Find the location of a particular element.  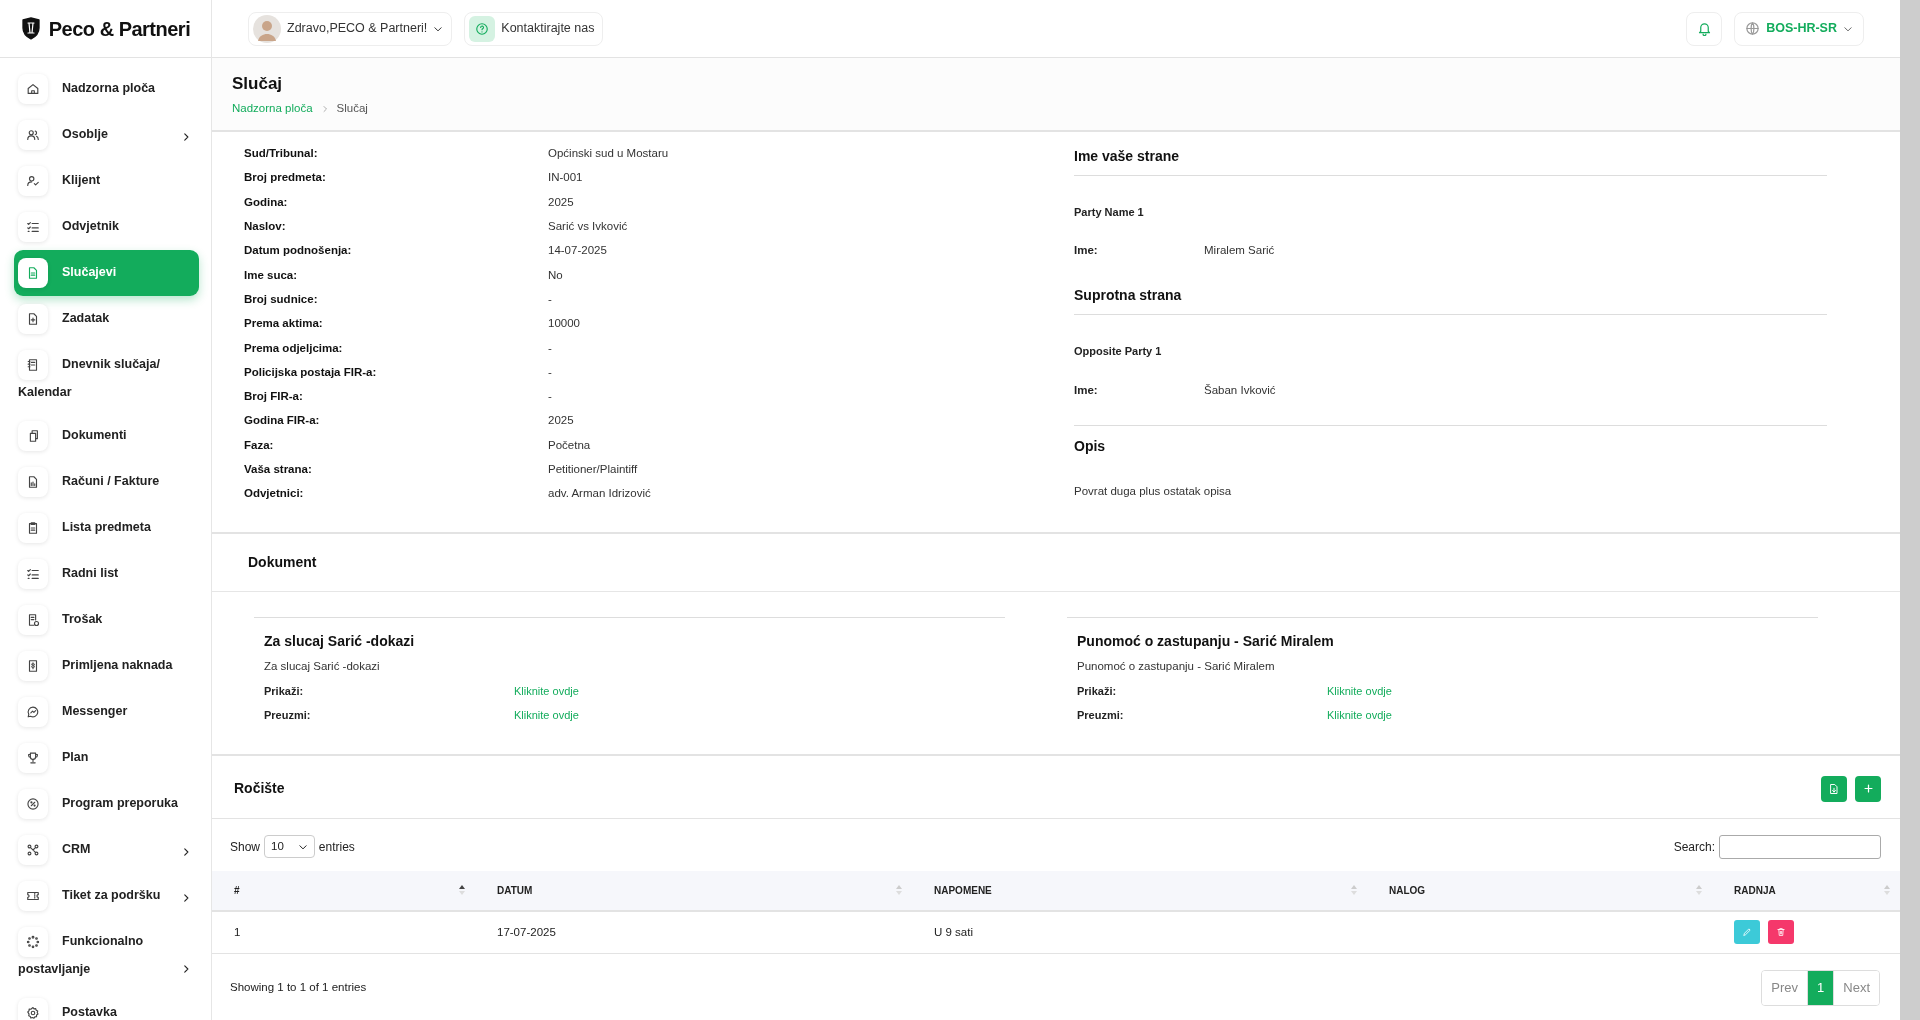

field-value: Petitioner/Plaintiff is located at coordinates (593, 469).